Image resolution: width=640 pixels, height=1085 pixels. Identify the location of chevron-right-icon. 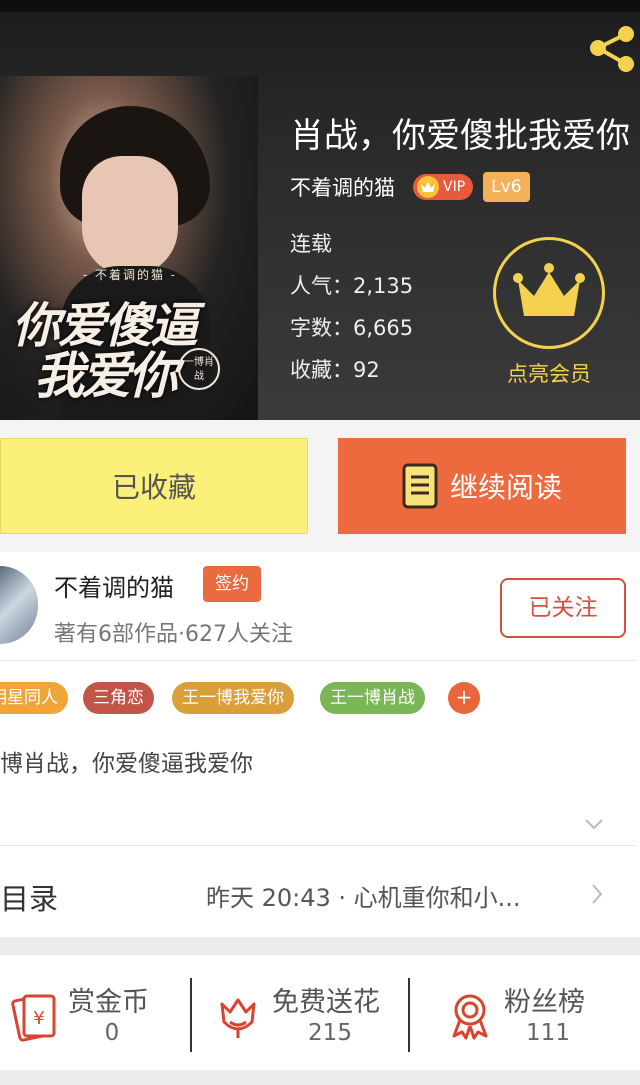
(597, 894).